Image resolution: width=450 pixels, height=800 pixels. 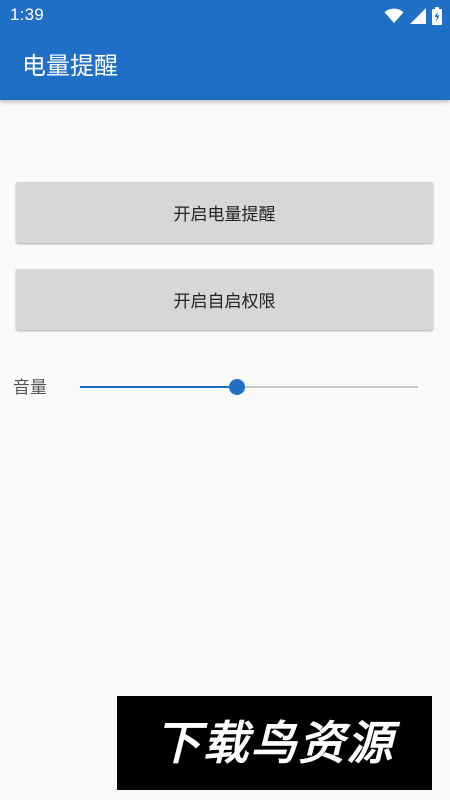 What do you see at coordinates (394, 16) in the screenshot?
I see `wifi-icon` at bounding box center [394, 16].